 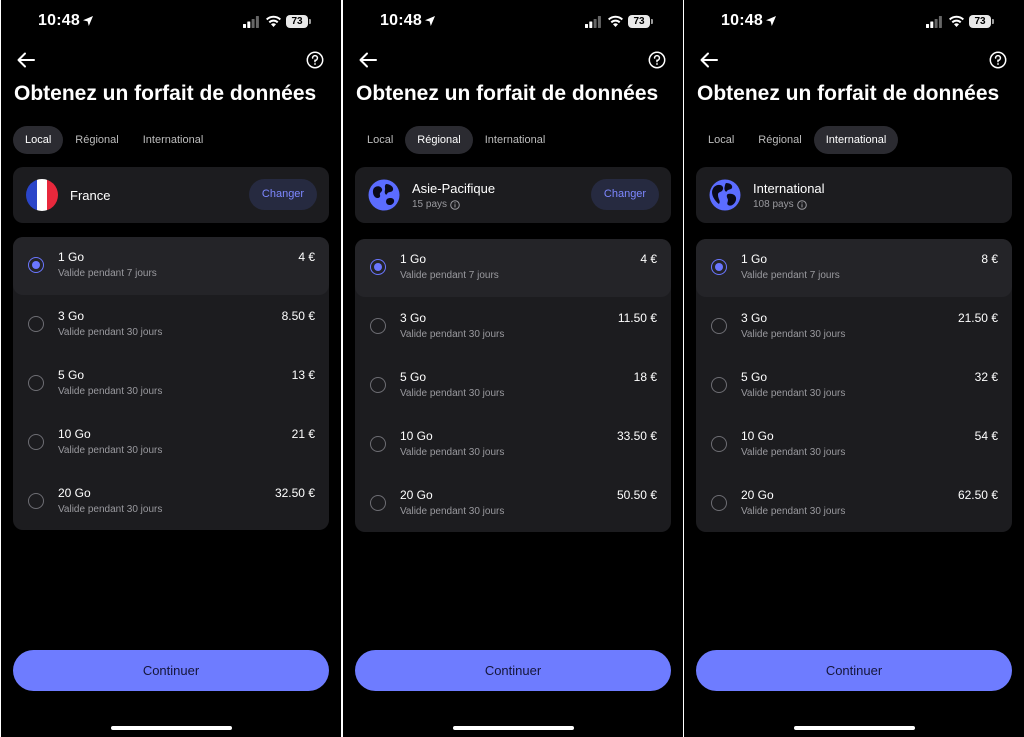 I want to click on globe-icon, so click(x=725, y=195).